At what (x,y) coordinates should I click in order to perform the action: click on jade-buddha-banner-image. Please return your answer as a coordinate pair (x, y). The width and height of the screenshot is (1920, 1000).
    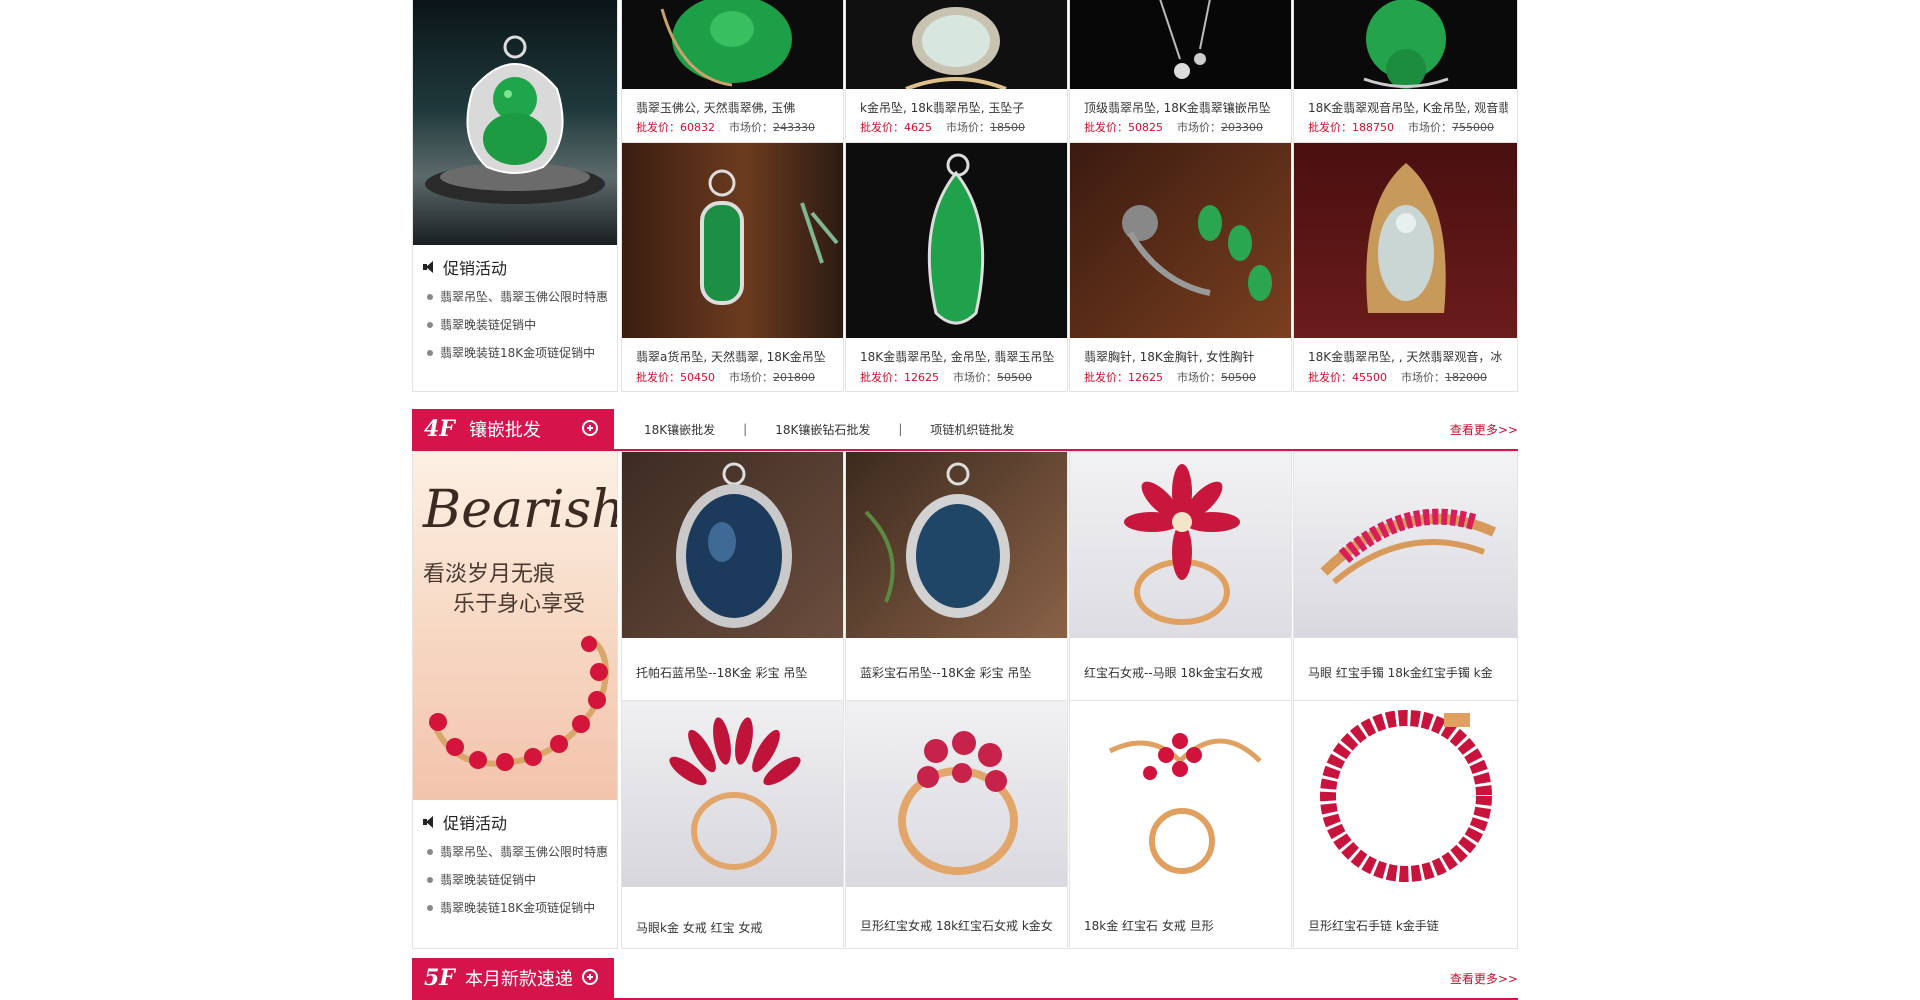
    Looking at the image, I should click on (515, 119).